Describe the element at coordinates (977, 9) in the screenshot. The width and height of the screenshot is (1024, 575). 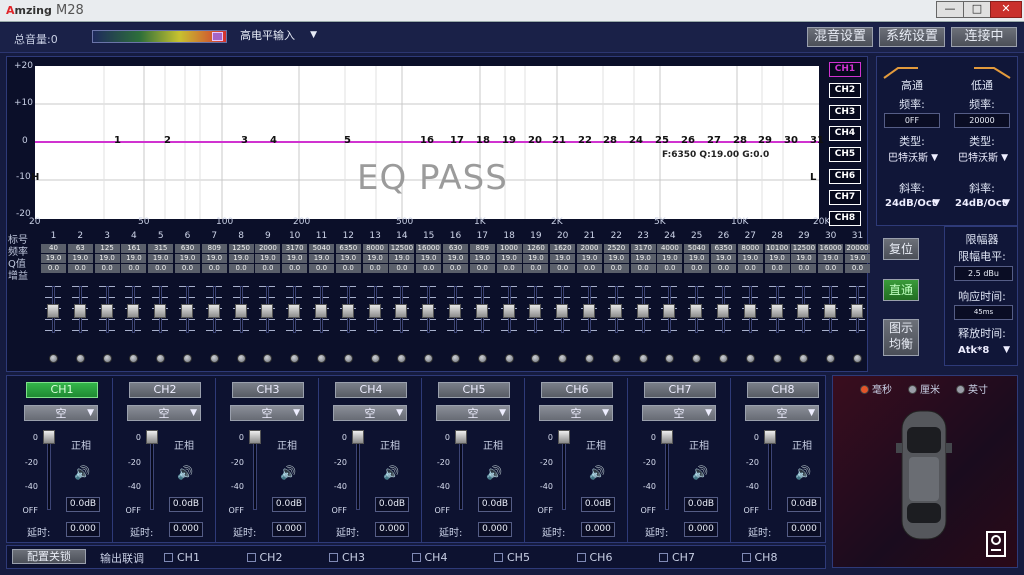
I see `maximize-button: □` at that location.